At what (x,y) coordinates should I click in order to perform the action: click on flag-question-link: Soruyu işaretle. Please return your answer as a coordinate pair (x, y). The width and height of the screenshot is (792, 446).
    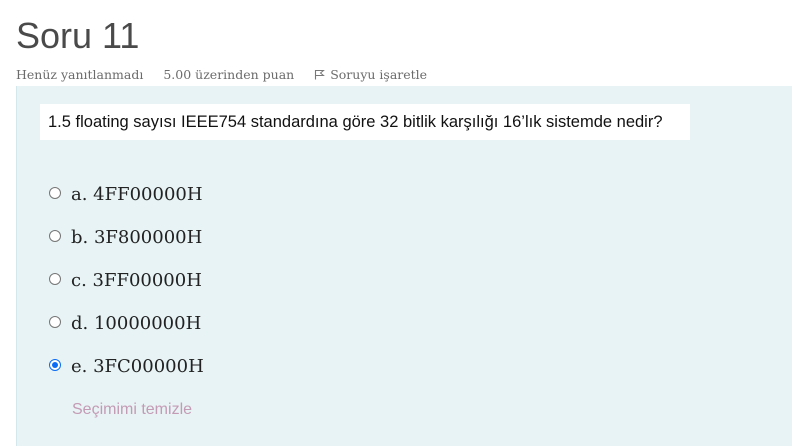
    Looking at the image, I should click on (370, 74).